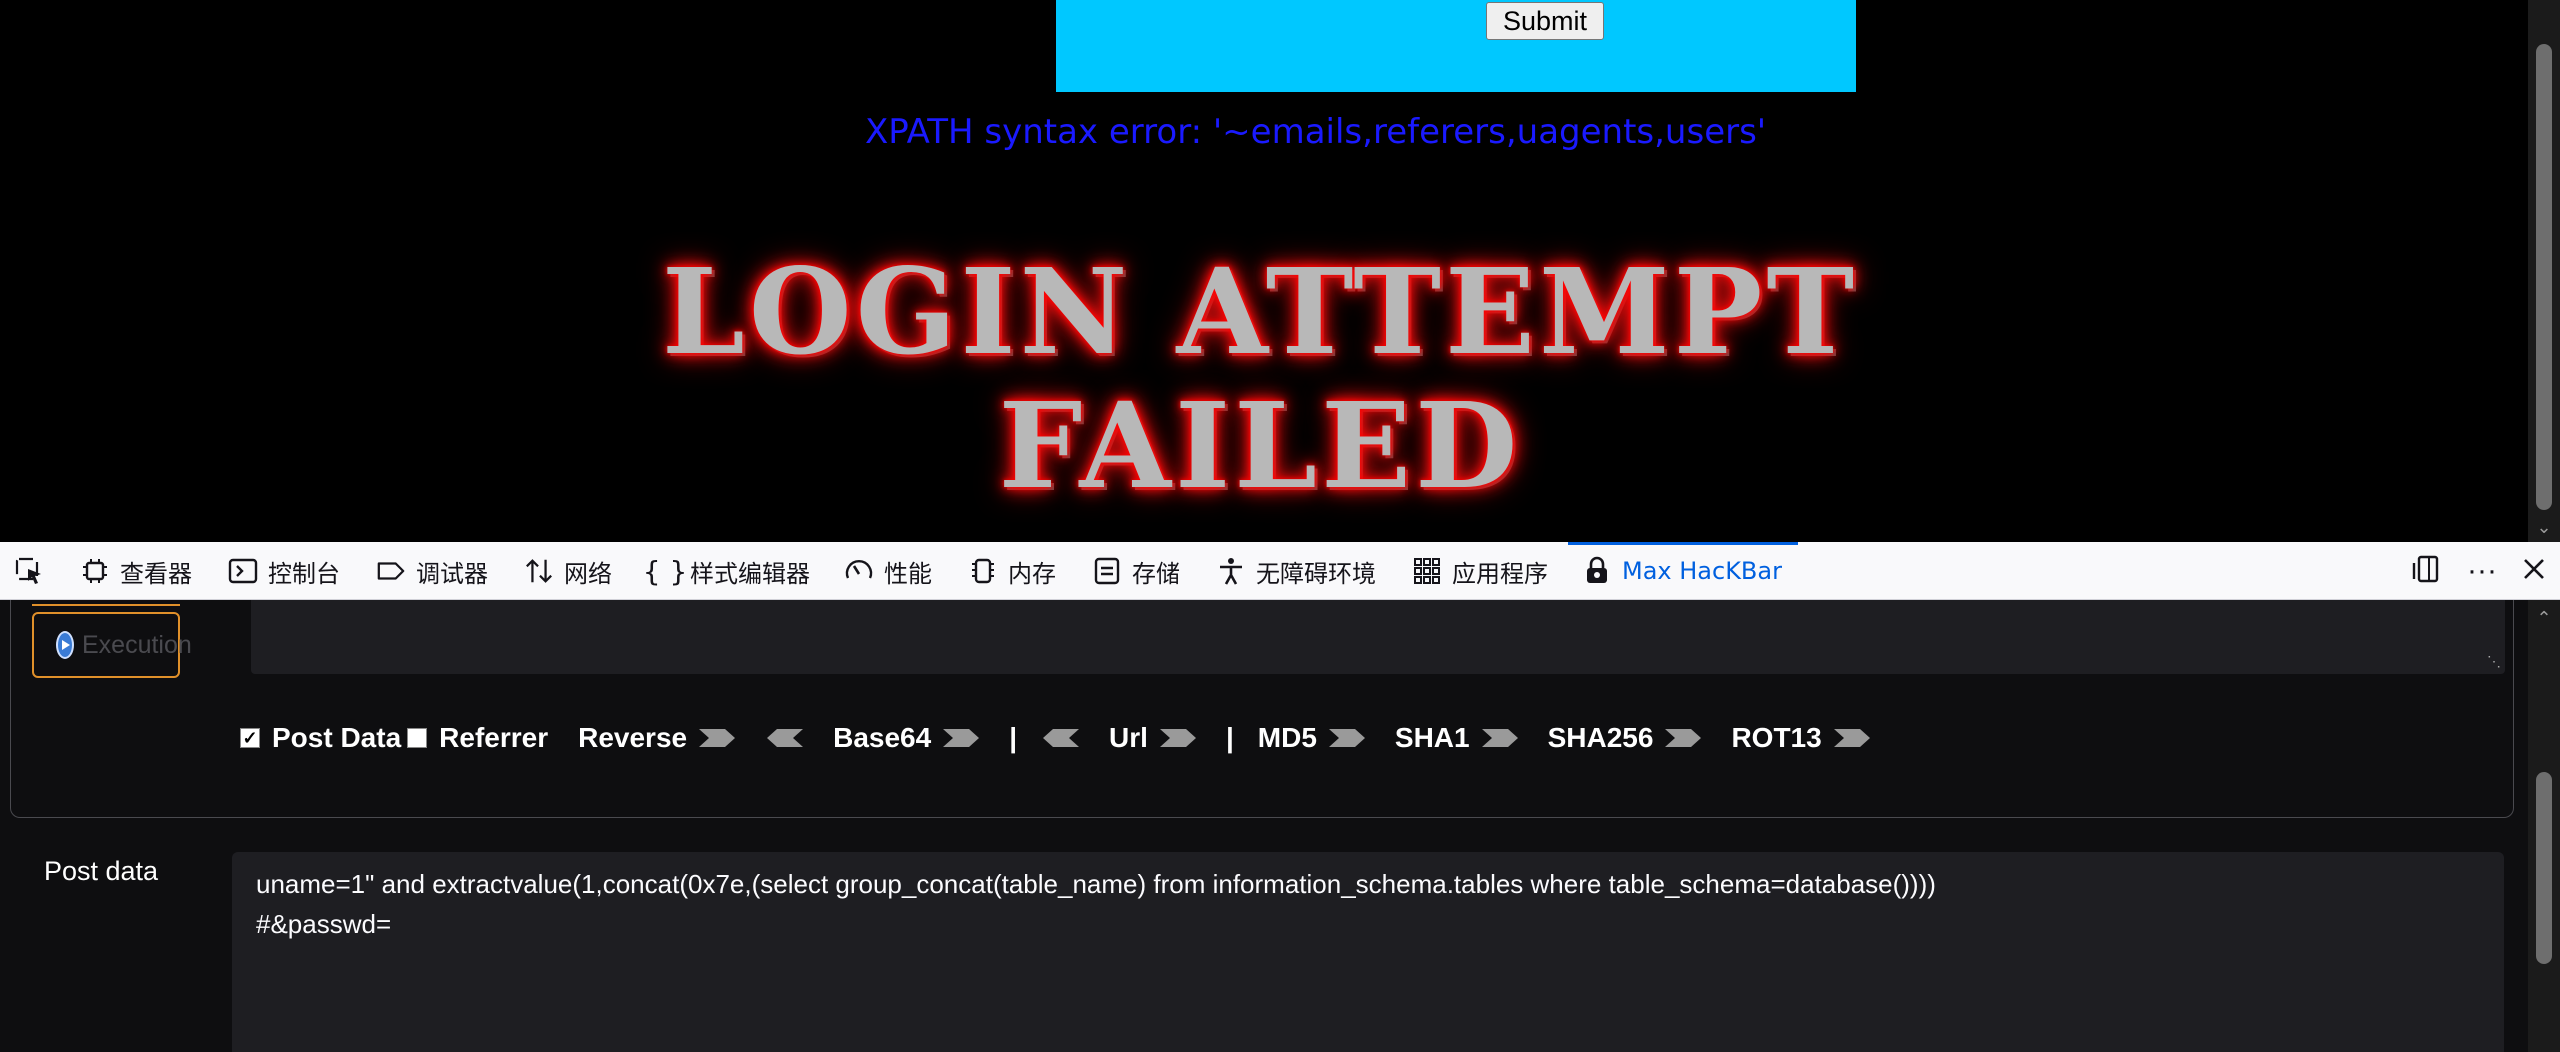 This screenshot has width=2560, height=1052. Describe the element at coordinates (1061, 738) in the screenshot. I see `url-arrow-left-icon` at that location.